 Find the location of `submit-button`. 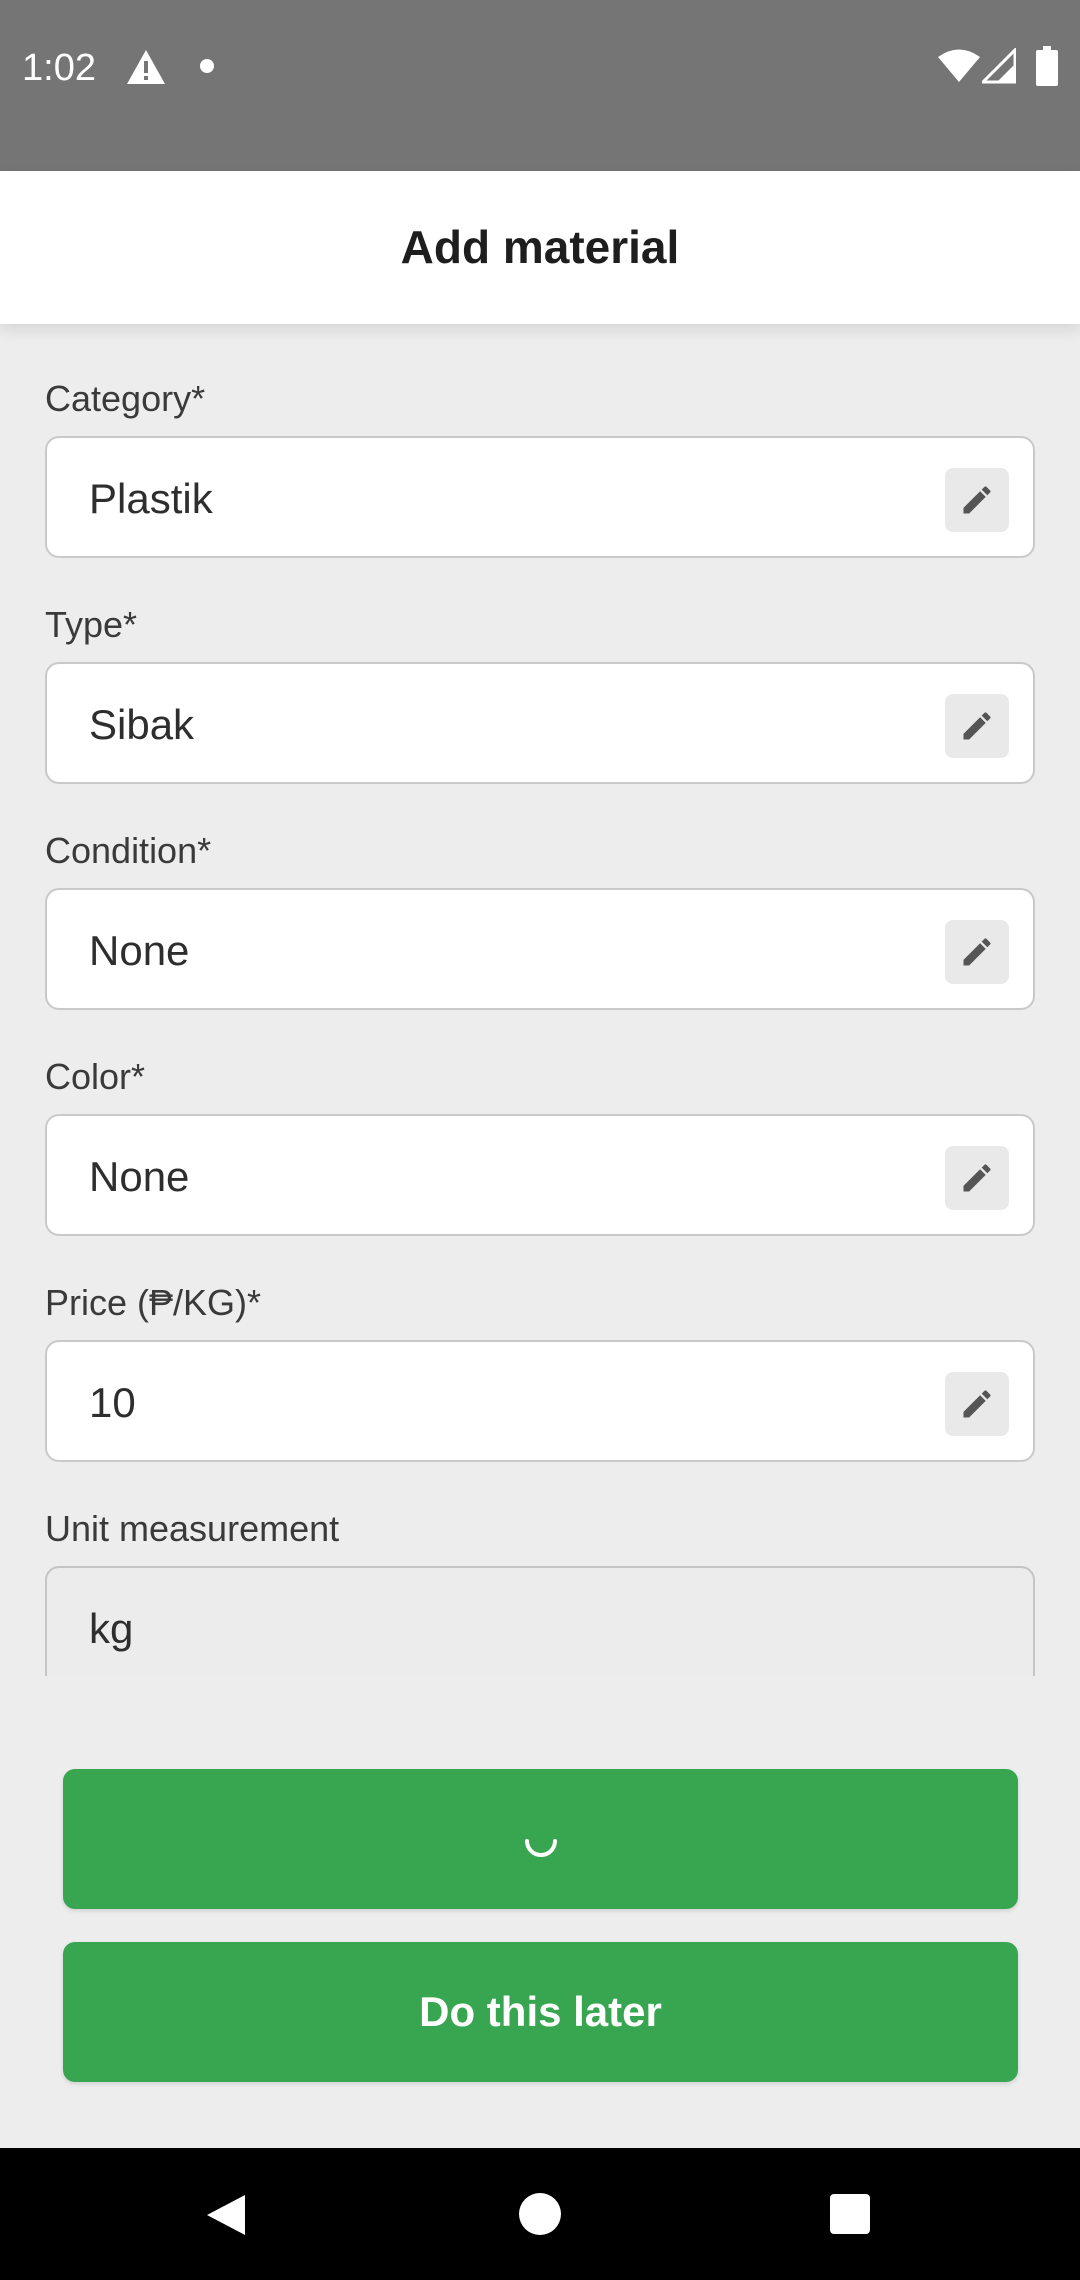

submit-button is located at coordinates (540, 1839).